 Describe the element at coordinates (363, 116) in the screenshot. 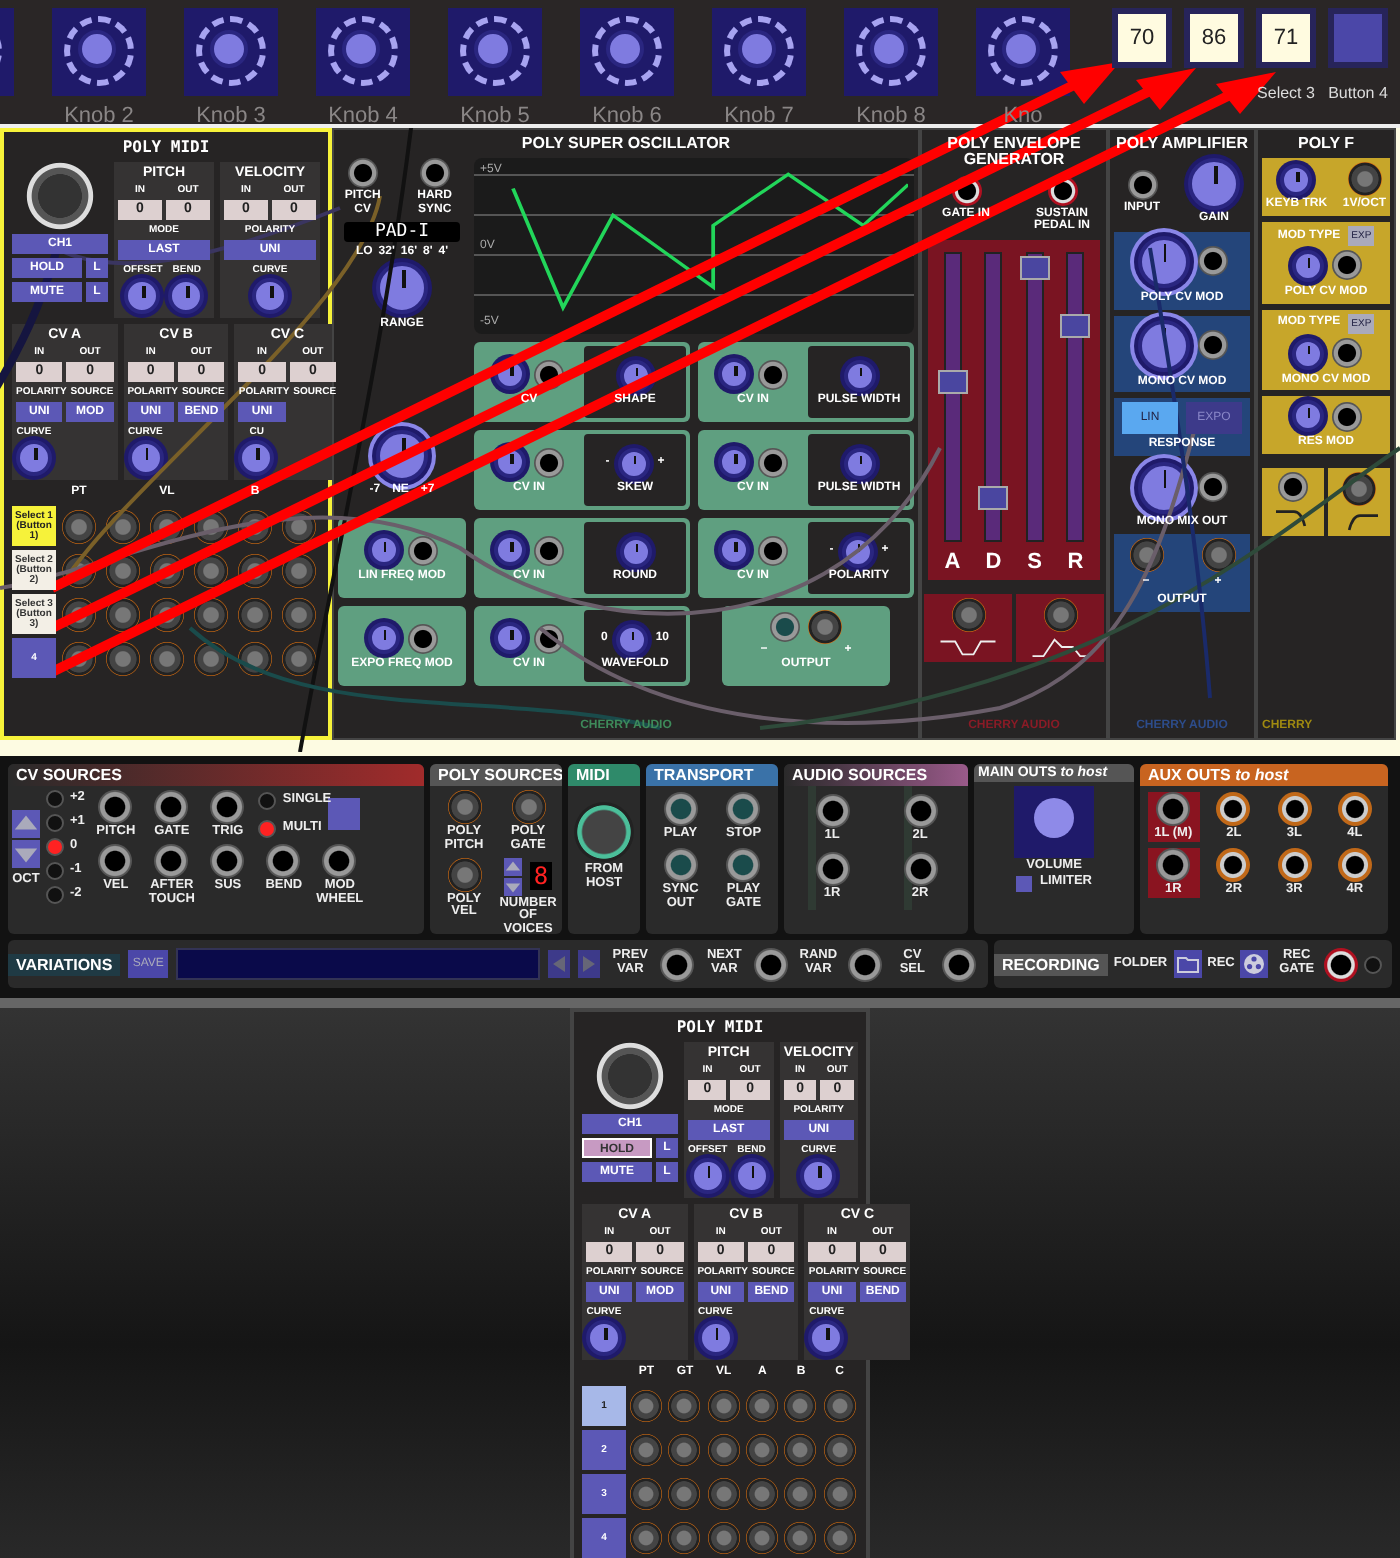

I see `knob-label: Knob 4` at that location.